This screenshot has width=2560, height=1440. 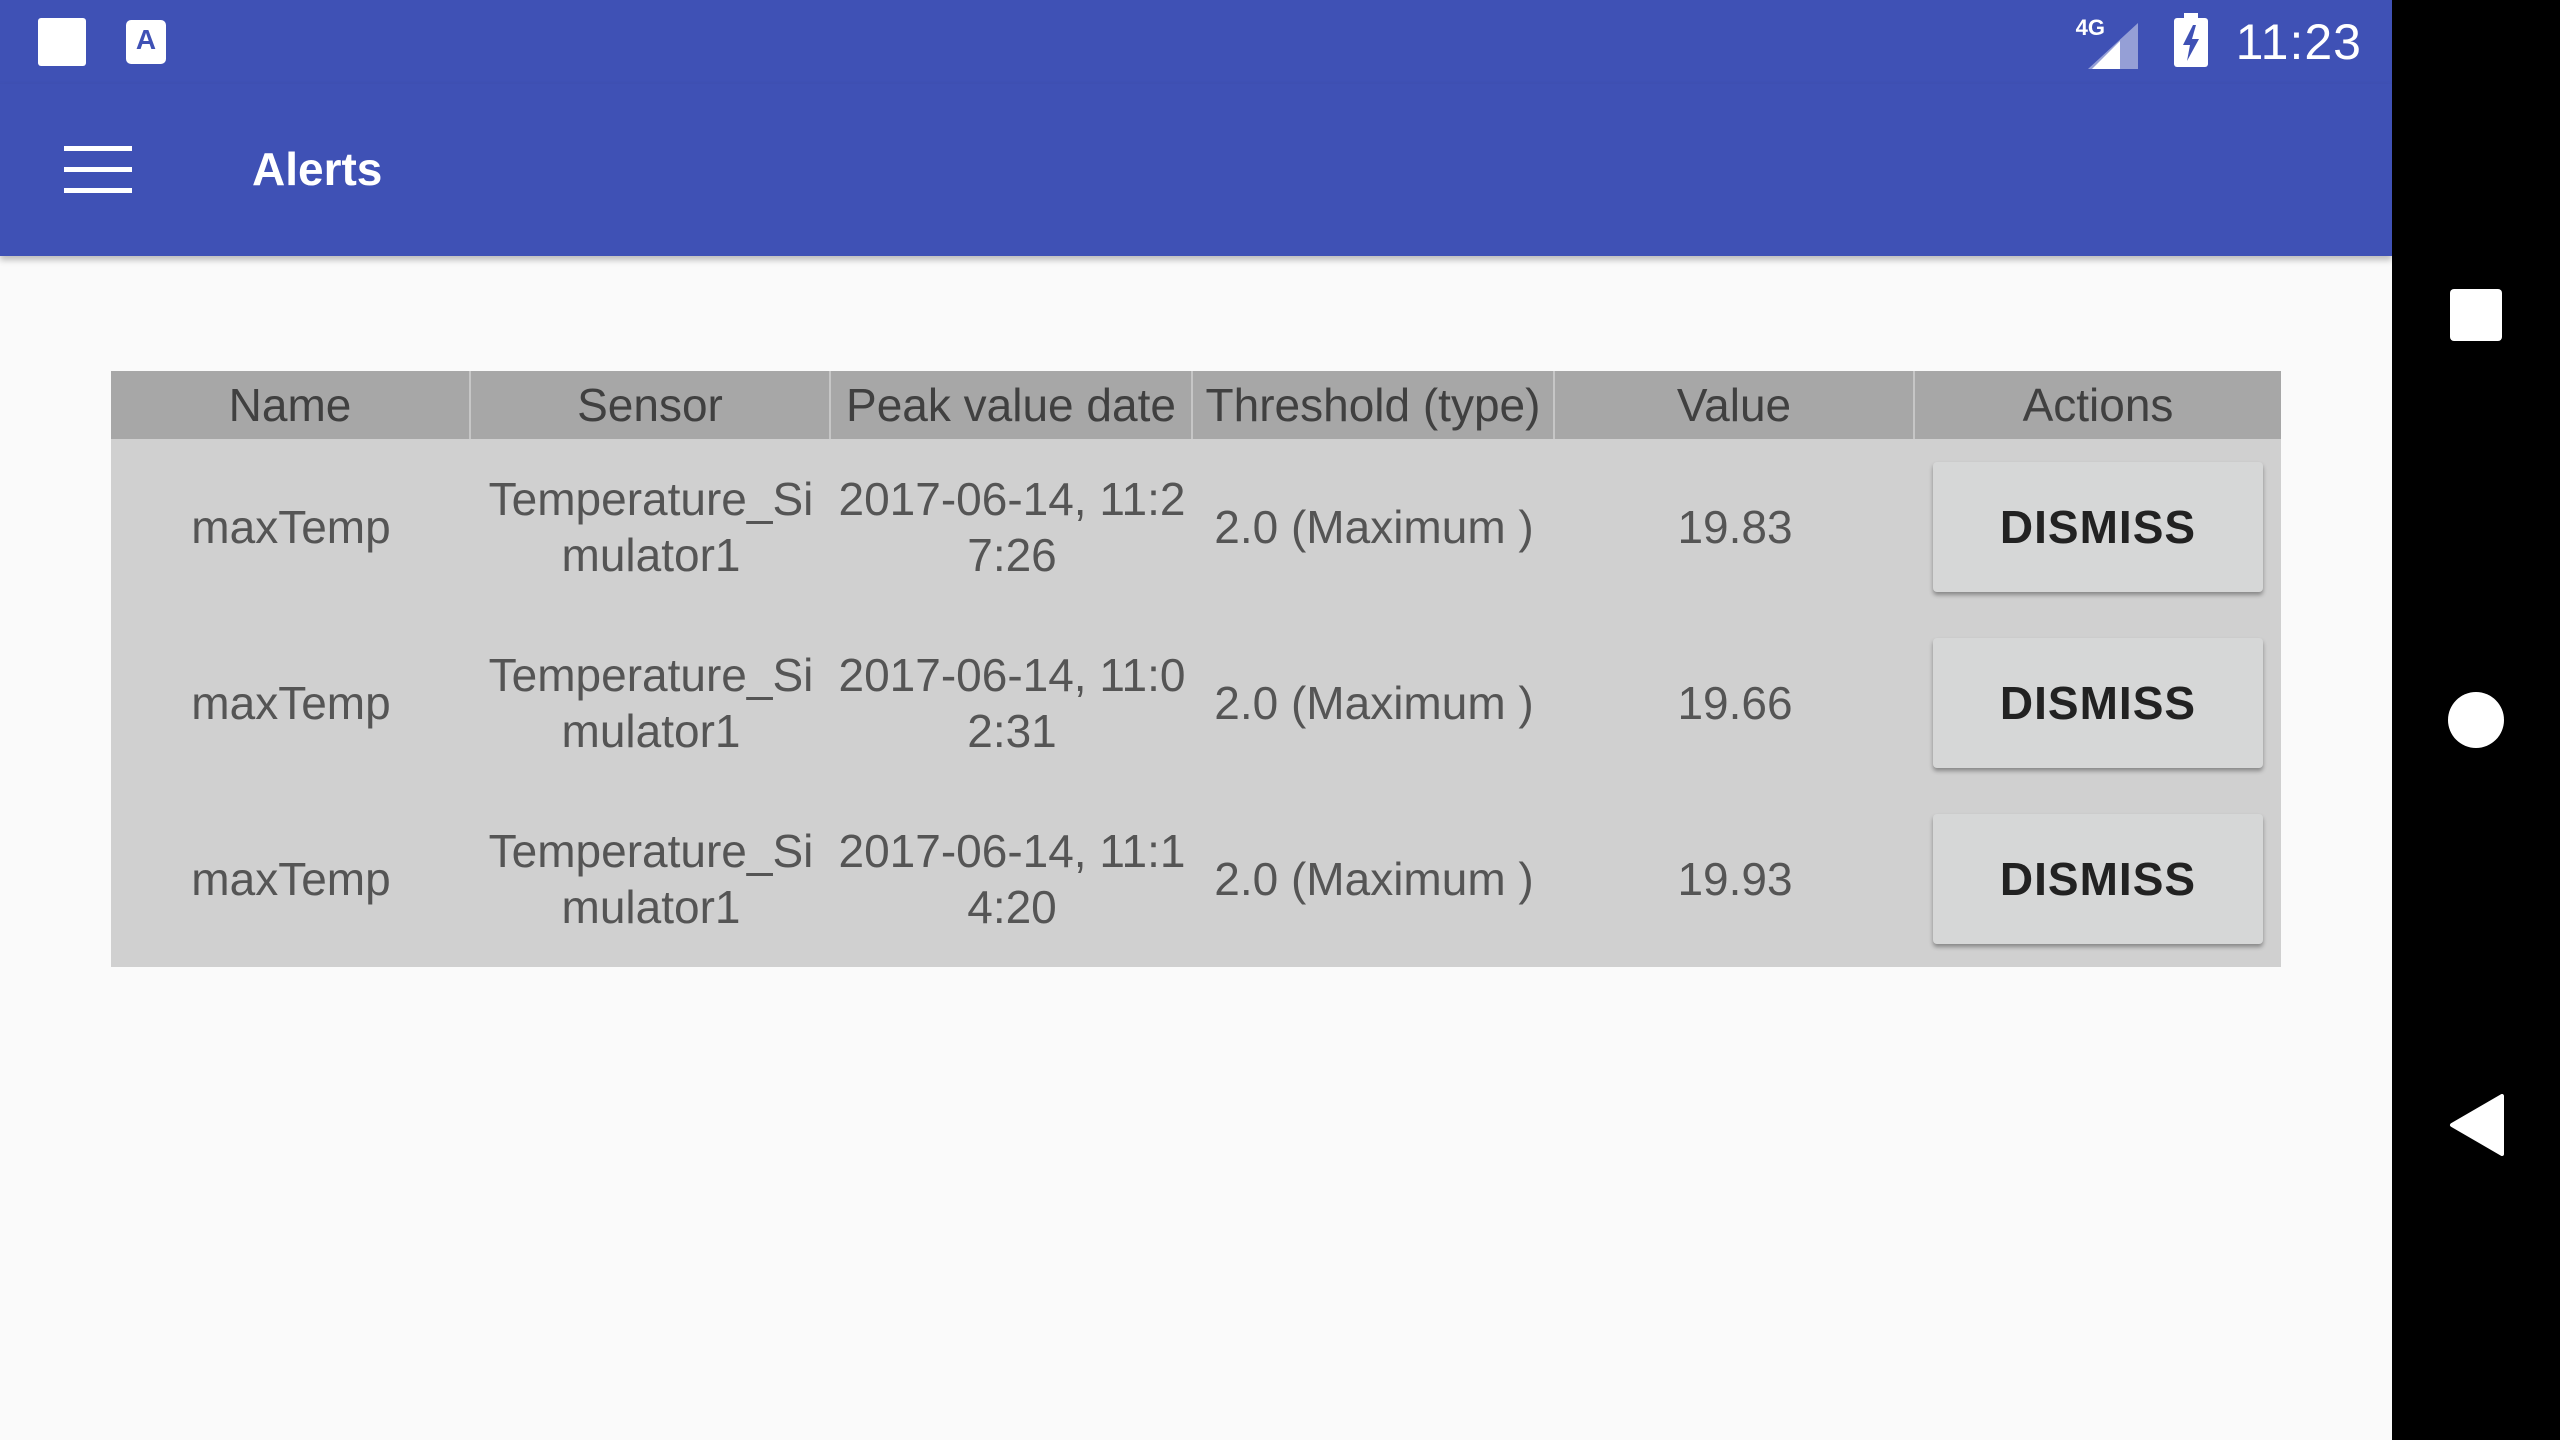 I want to click on app-bar: Alerts, so click(x=1196, y=170).